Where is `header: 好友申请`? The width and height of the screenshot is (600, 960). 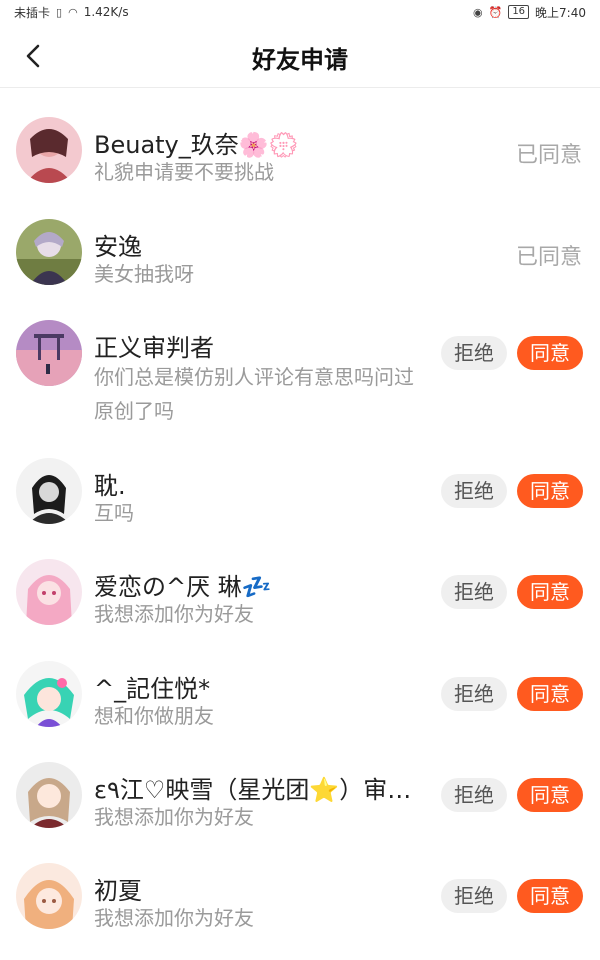 header: 好友申请 is located at coordinates (300, 56).